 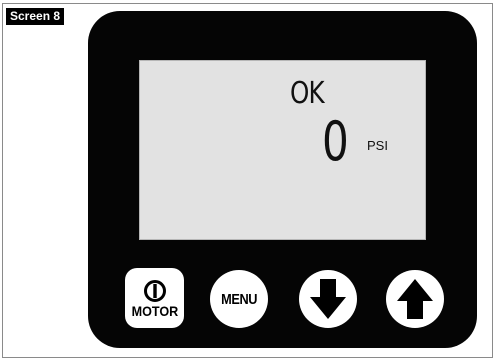 I want to click on arrow-up-icon, so click(x=415, y=299).